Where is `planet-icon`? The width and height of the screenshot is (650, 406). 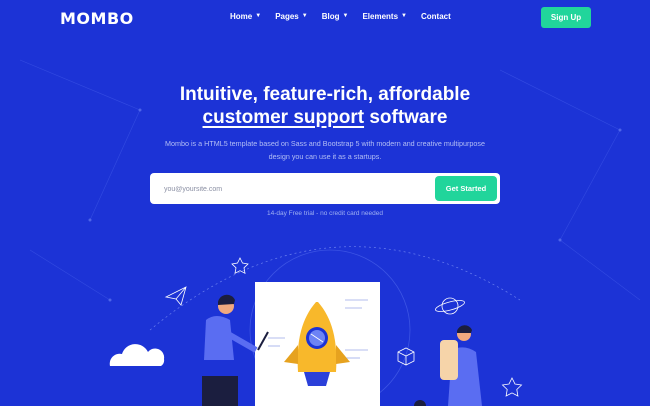
planet-icon is located at coordinates (450, 306).